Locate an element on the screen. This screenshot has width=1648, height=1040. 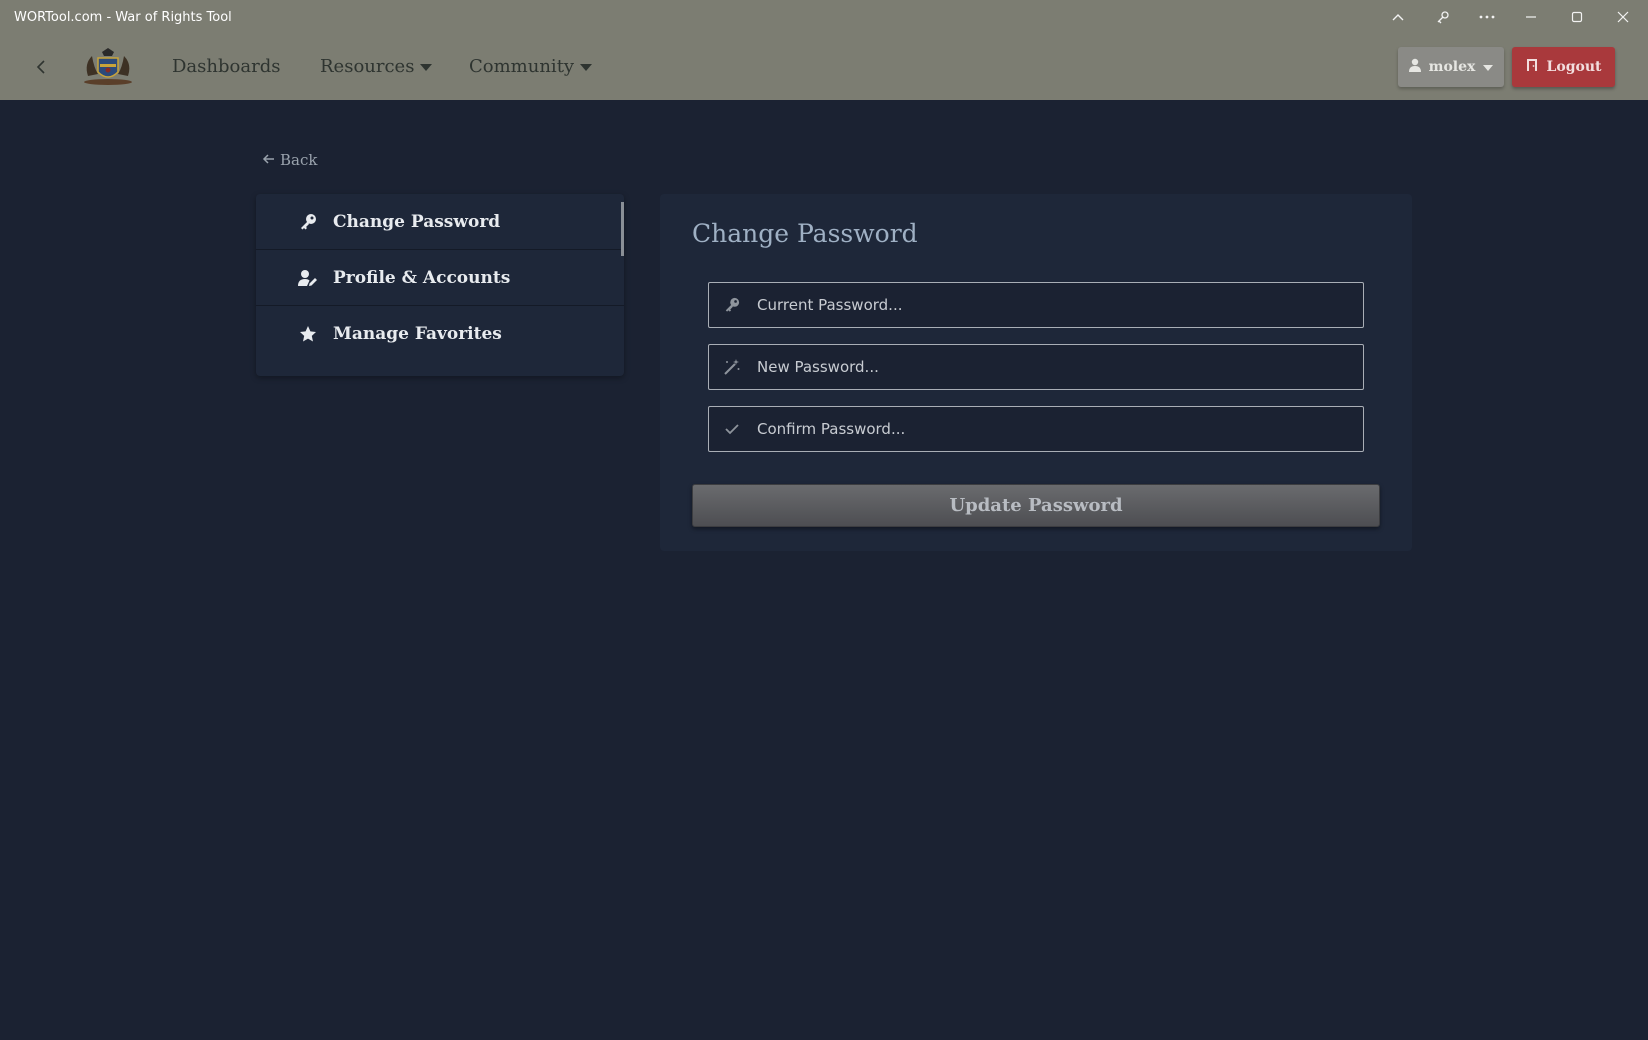
sidebar-item-manage-favorites: Manage Favorites is located at coordinates (440, 334).